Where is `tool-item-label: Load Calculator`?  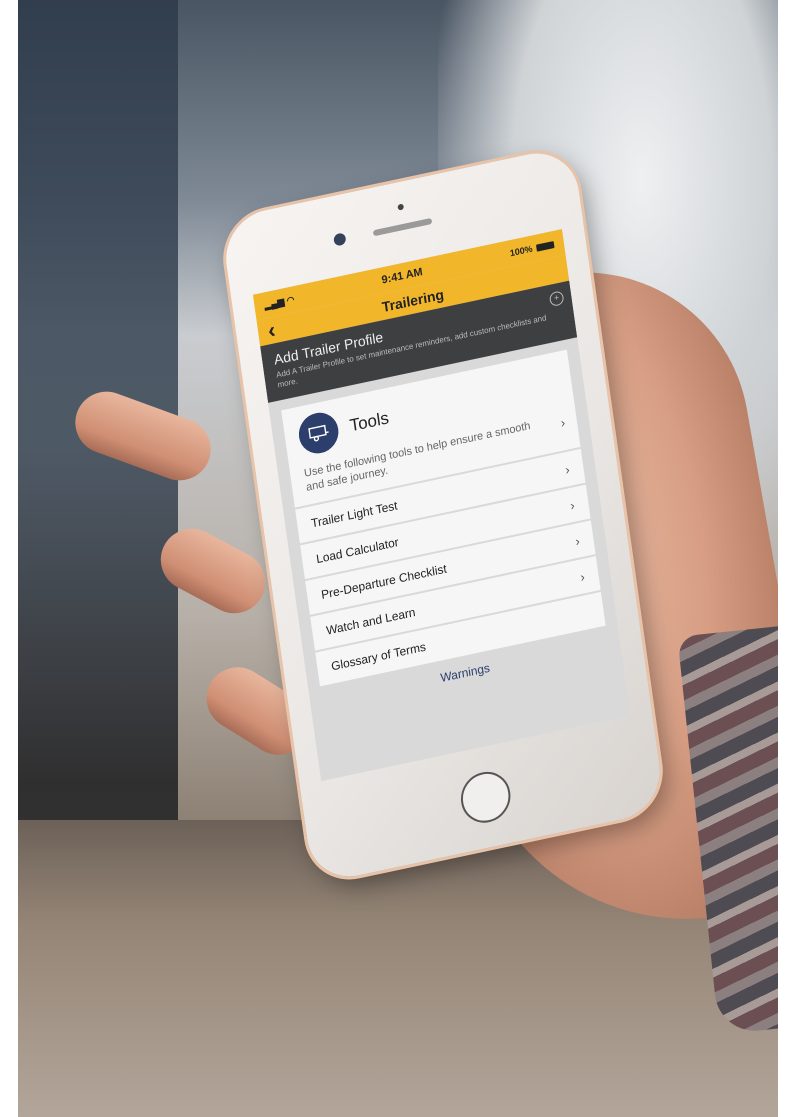
tool-item-label: Load Calculator is located at coordinates (357, 550).